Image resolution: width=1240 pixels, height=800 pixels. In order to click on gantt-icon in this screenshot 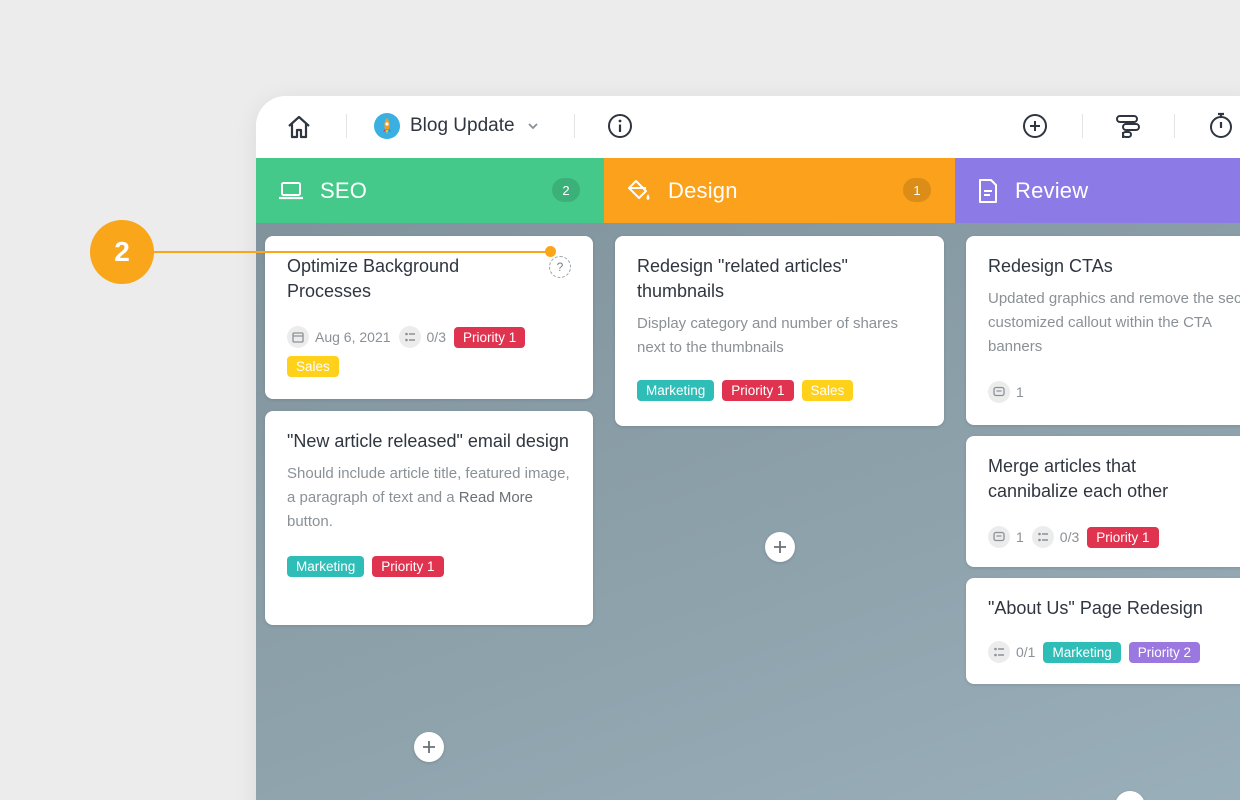, I will do `click(1128, 126)`.